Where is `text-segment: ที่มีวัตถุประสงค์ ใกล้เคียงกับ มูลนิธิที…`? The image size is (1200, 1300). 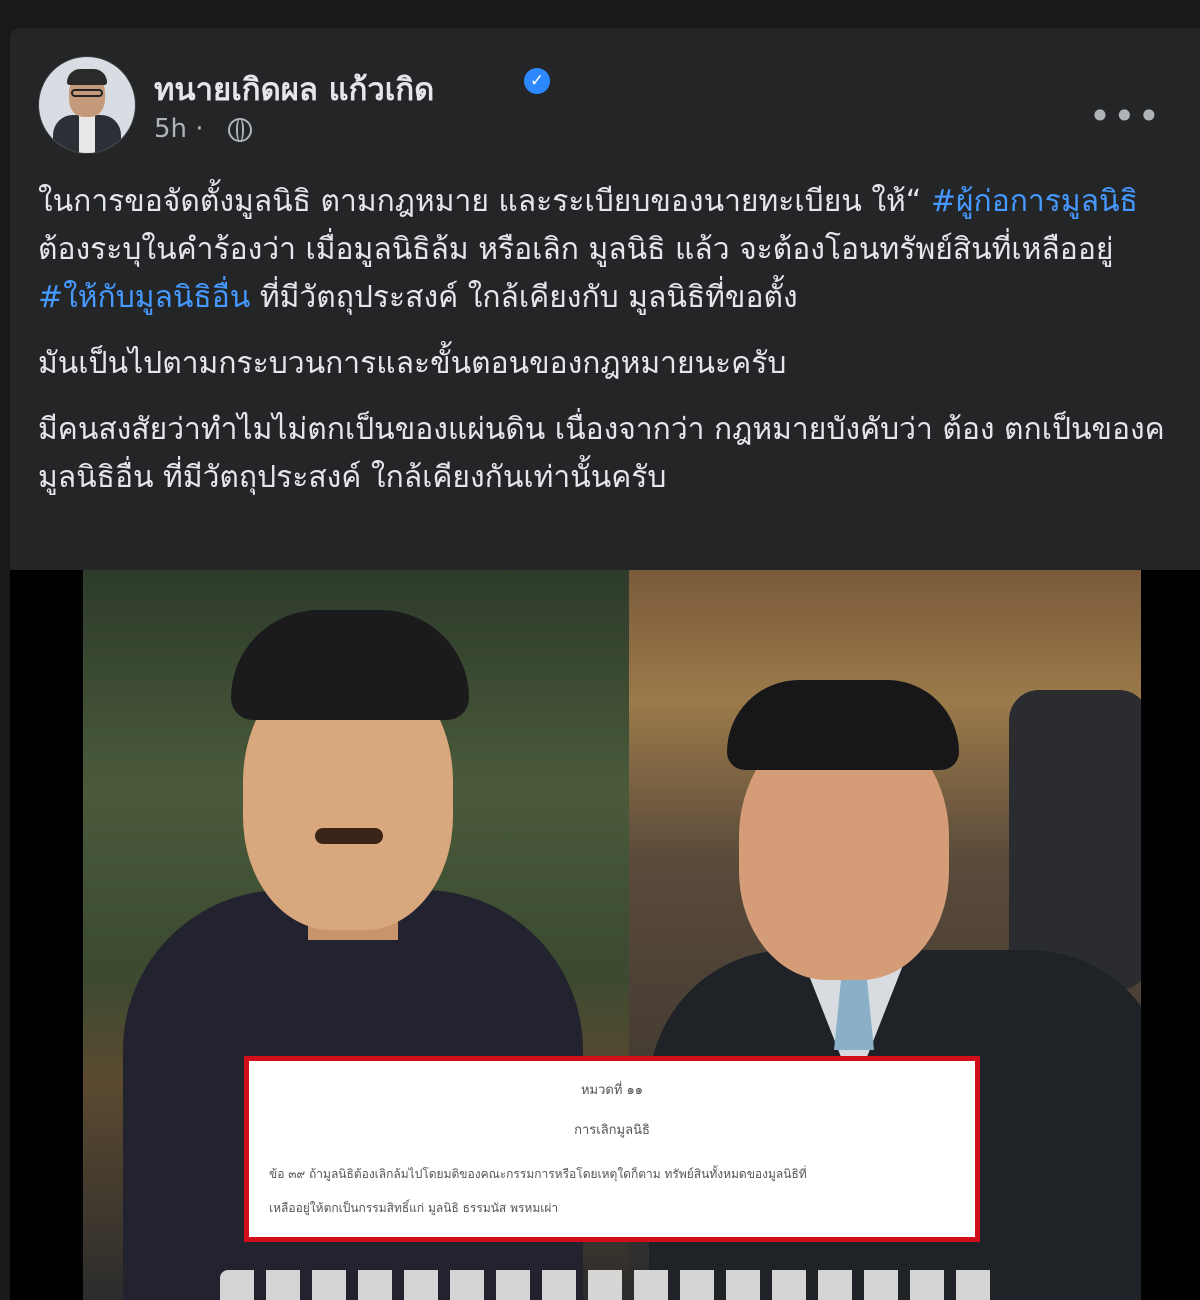
text-segment: ที่มีวัตถุประสงค์ ใกล้เคียงกับ มูลนิธิที… is located at coordinates (524, 297).